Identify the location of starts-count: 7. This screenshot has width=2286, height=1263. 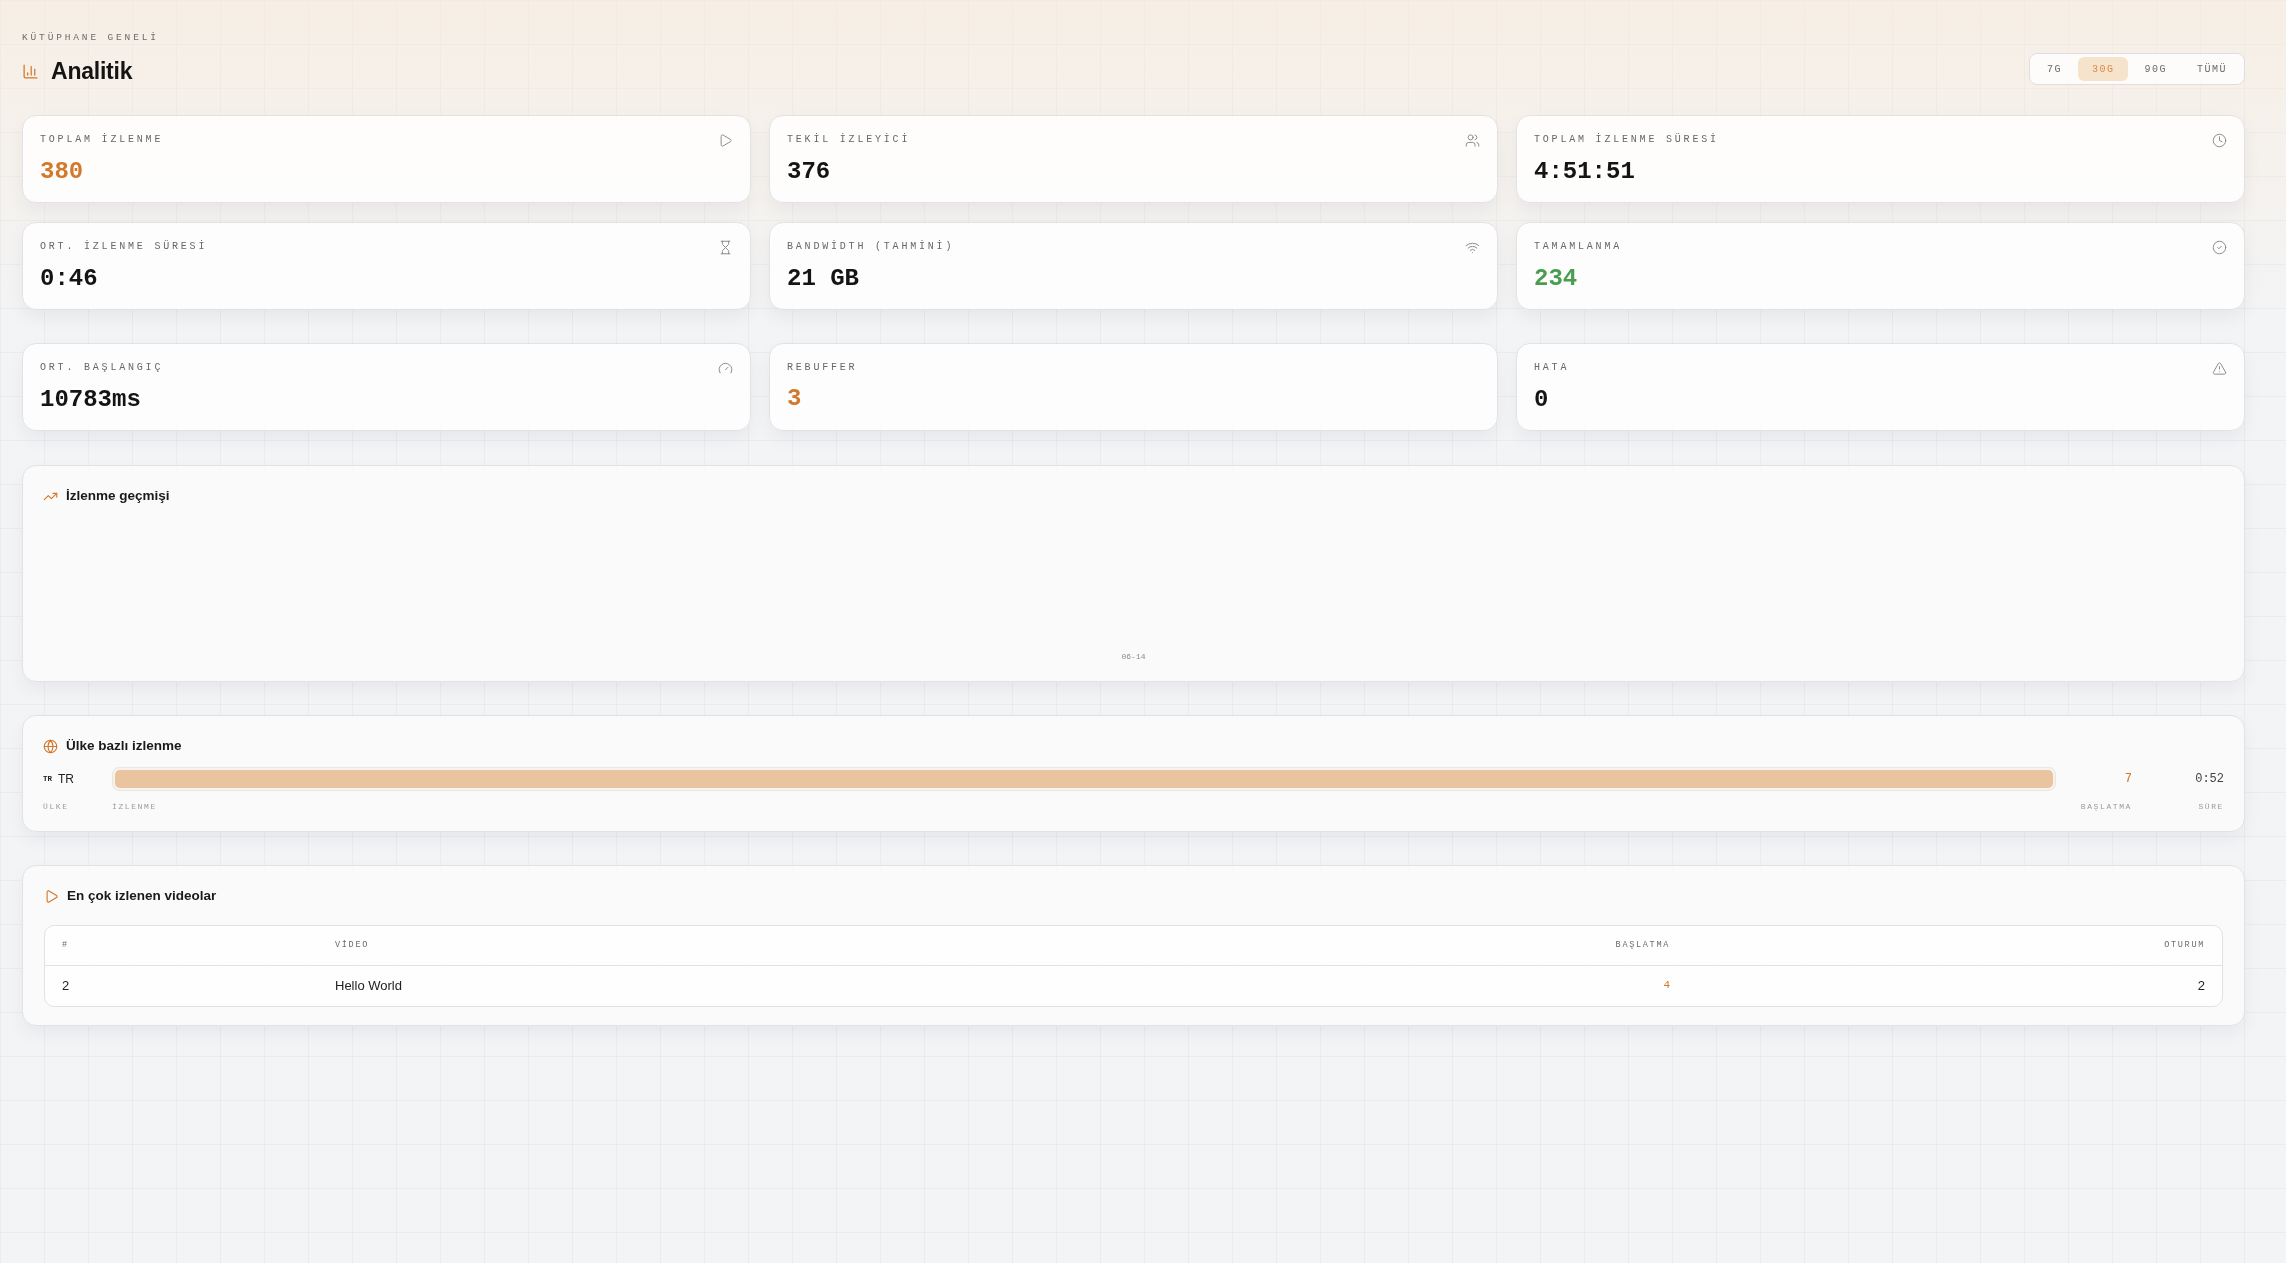
(2127, 780).